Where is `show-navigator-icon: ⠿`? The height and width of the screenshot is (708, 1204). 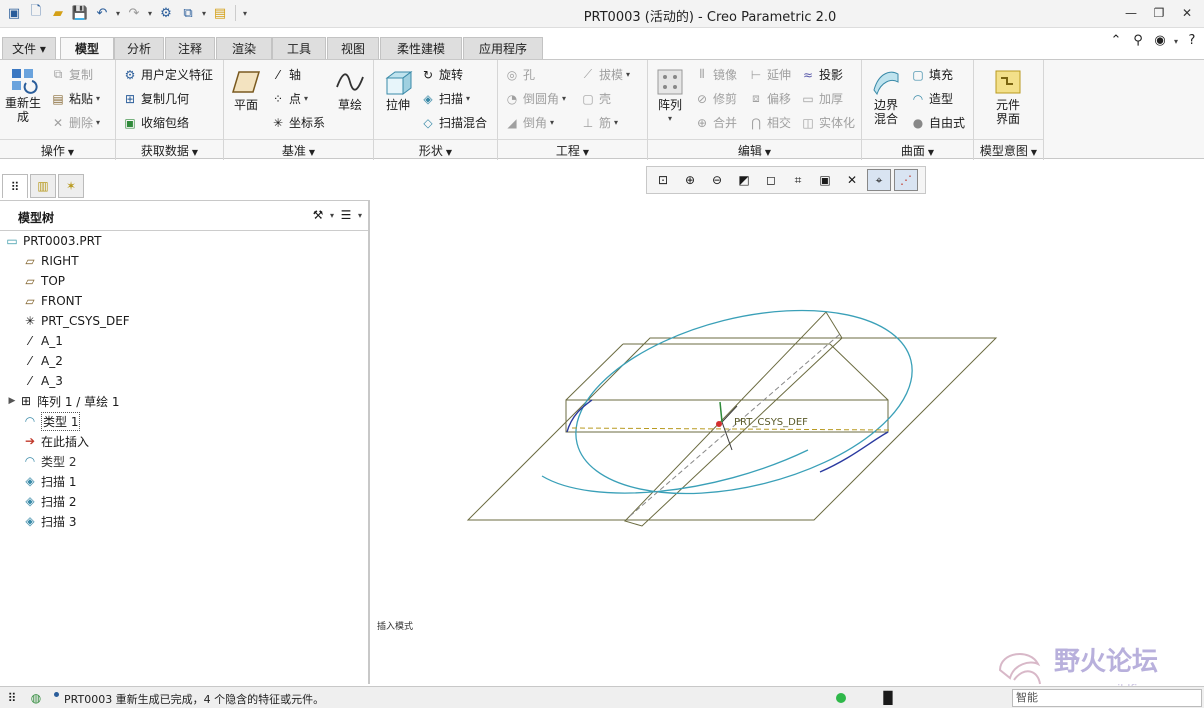 show-navigator-icon: ⠿ is located at coordinates (12, 698).